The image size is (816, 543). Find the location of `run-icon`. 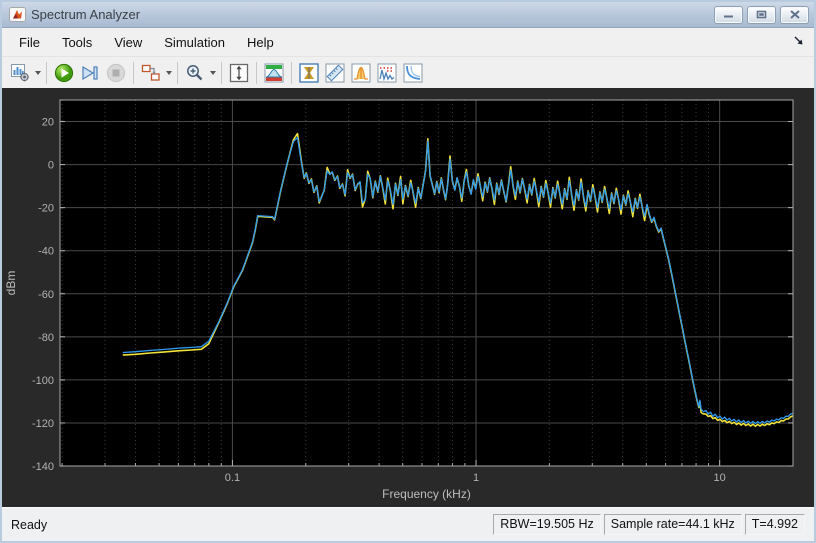

run-icon is located at coordinates (64, 72).